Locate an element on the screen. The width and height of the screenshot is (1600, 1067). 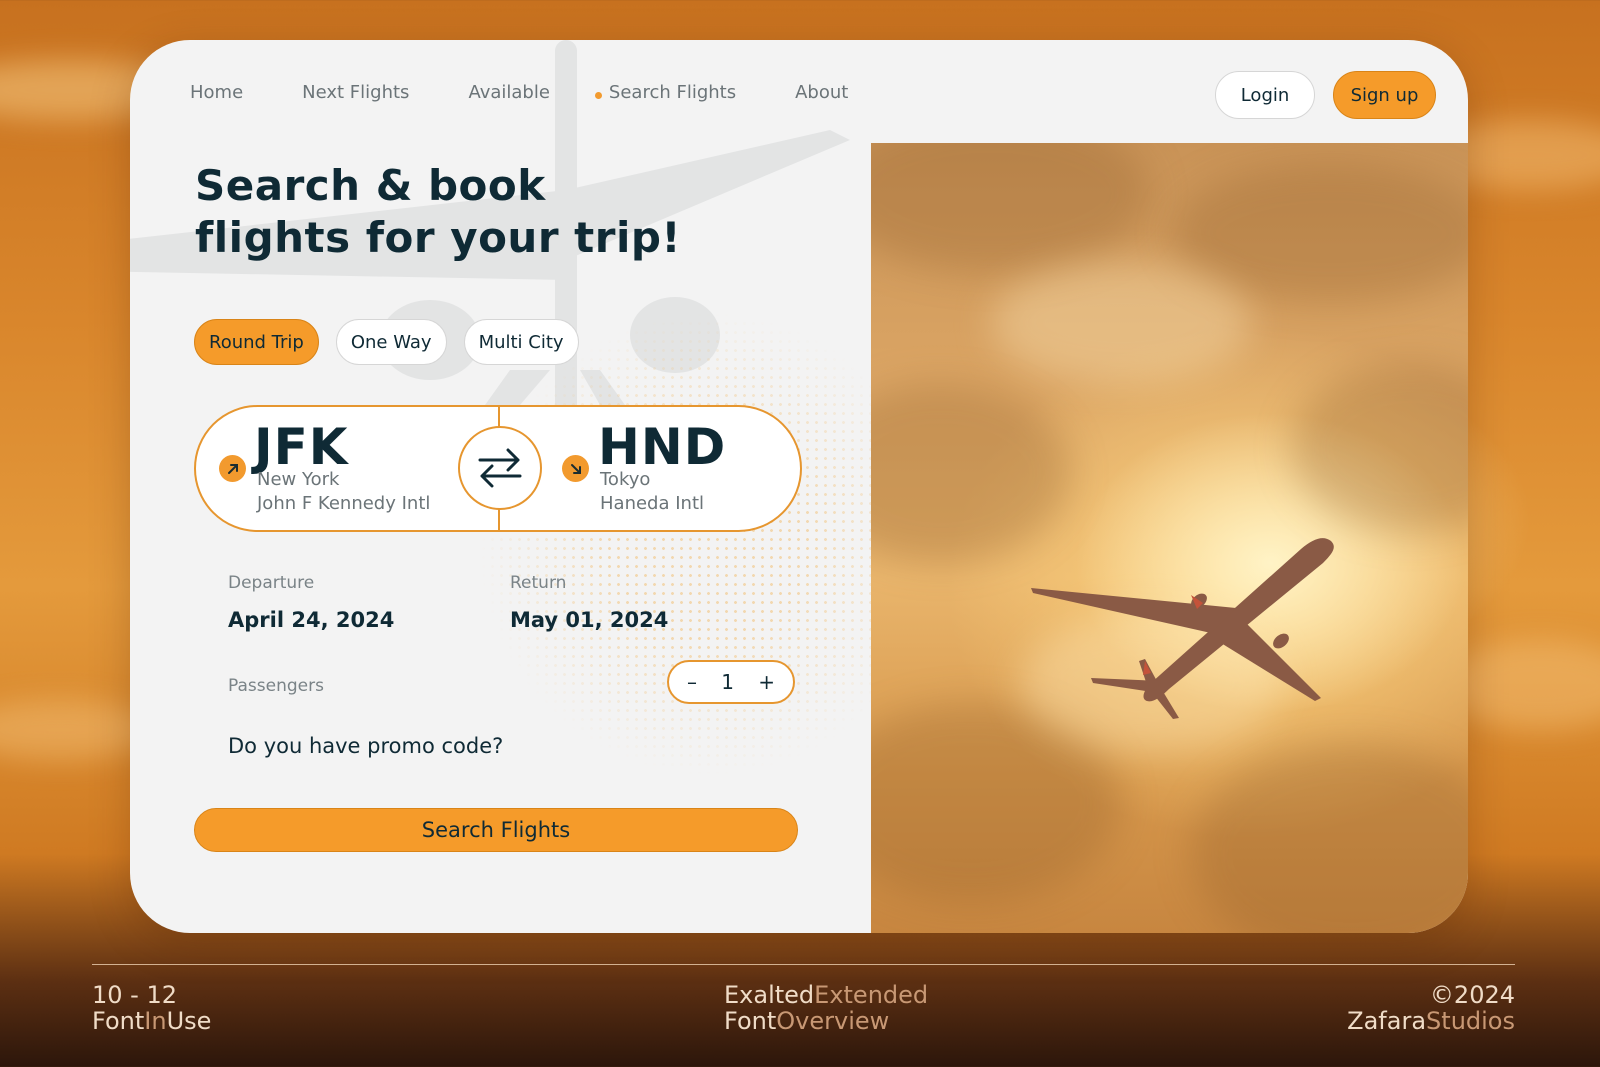
footer-right-bottom: ZafaraStudios is located at coordinates (1431, 1021).